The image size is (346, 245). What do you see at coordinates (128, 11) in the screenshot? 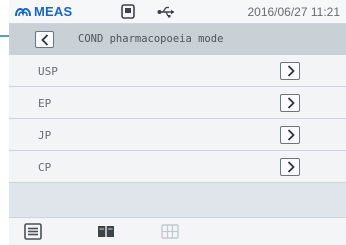
I see `storage-icon` at bounding box center [128, 11].